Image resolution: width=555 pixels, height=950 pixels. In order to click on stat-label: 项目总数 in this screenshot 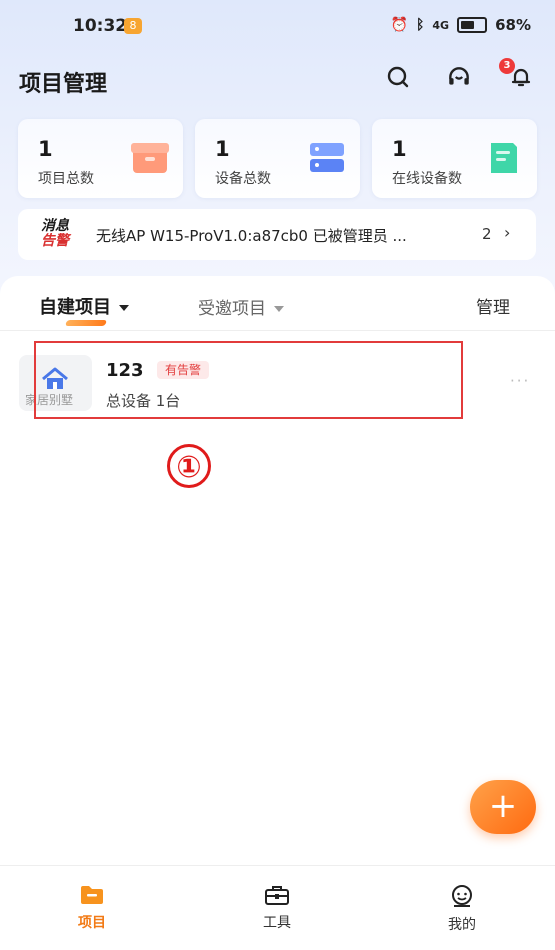, I will do `click(66, 179)`.